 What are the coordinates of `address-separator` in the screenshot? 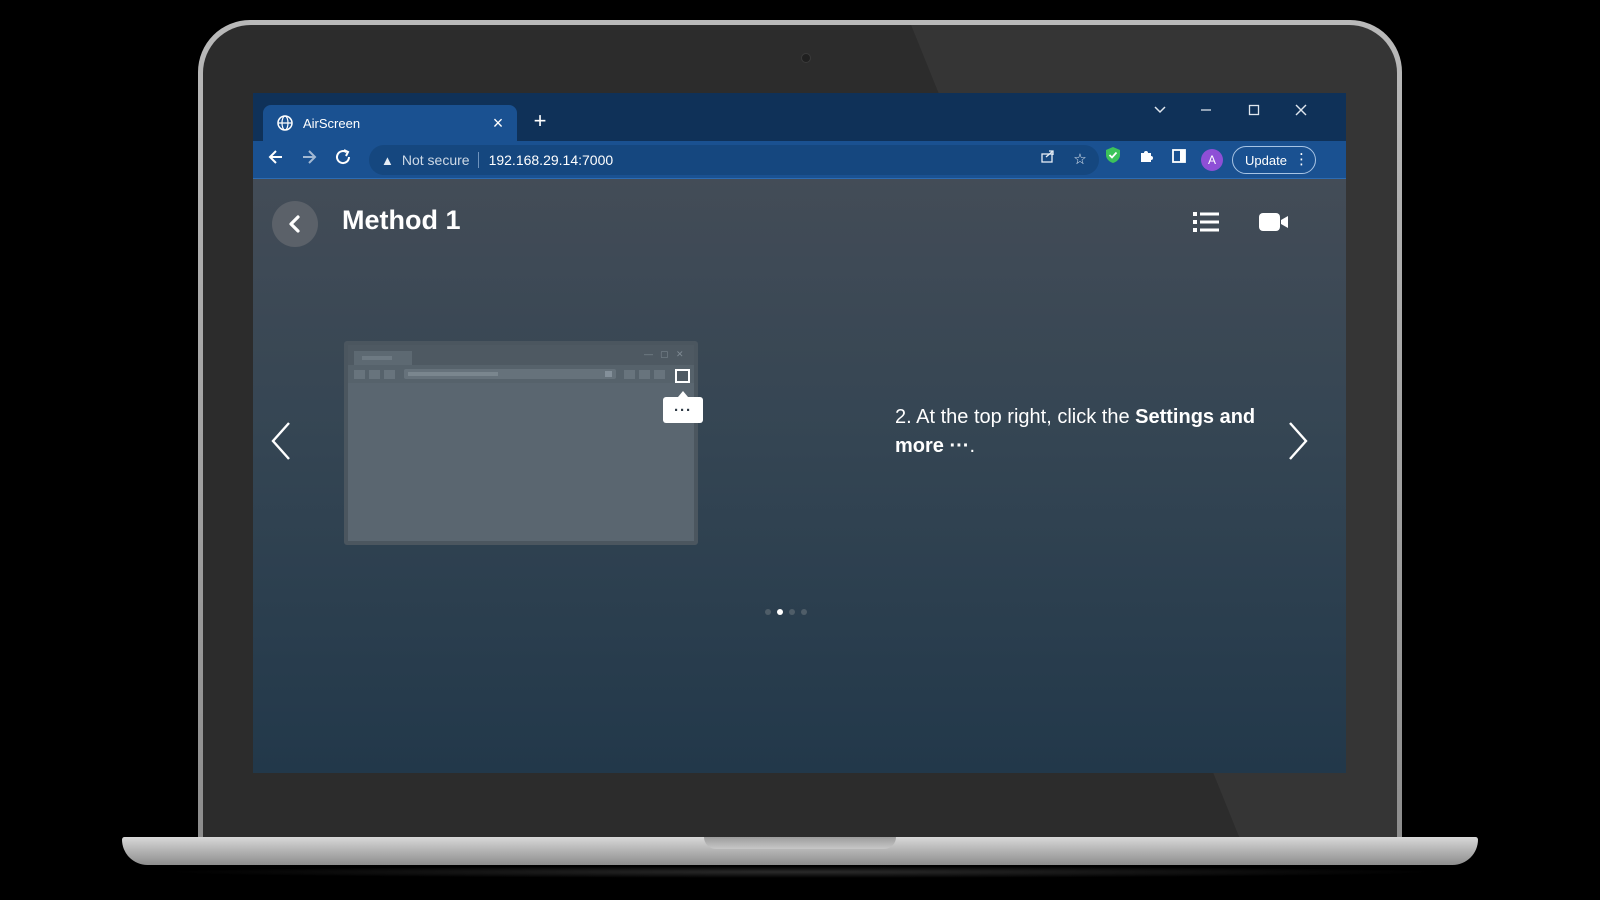 It's located at (478, 160).